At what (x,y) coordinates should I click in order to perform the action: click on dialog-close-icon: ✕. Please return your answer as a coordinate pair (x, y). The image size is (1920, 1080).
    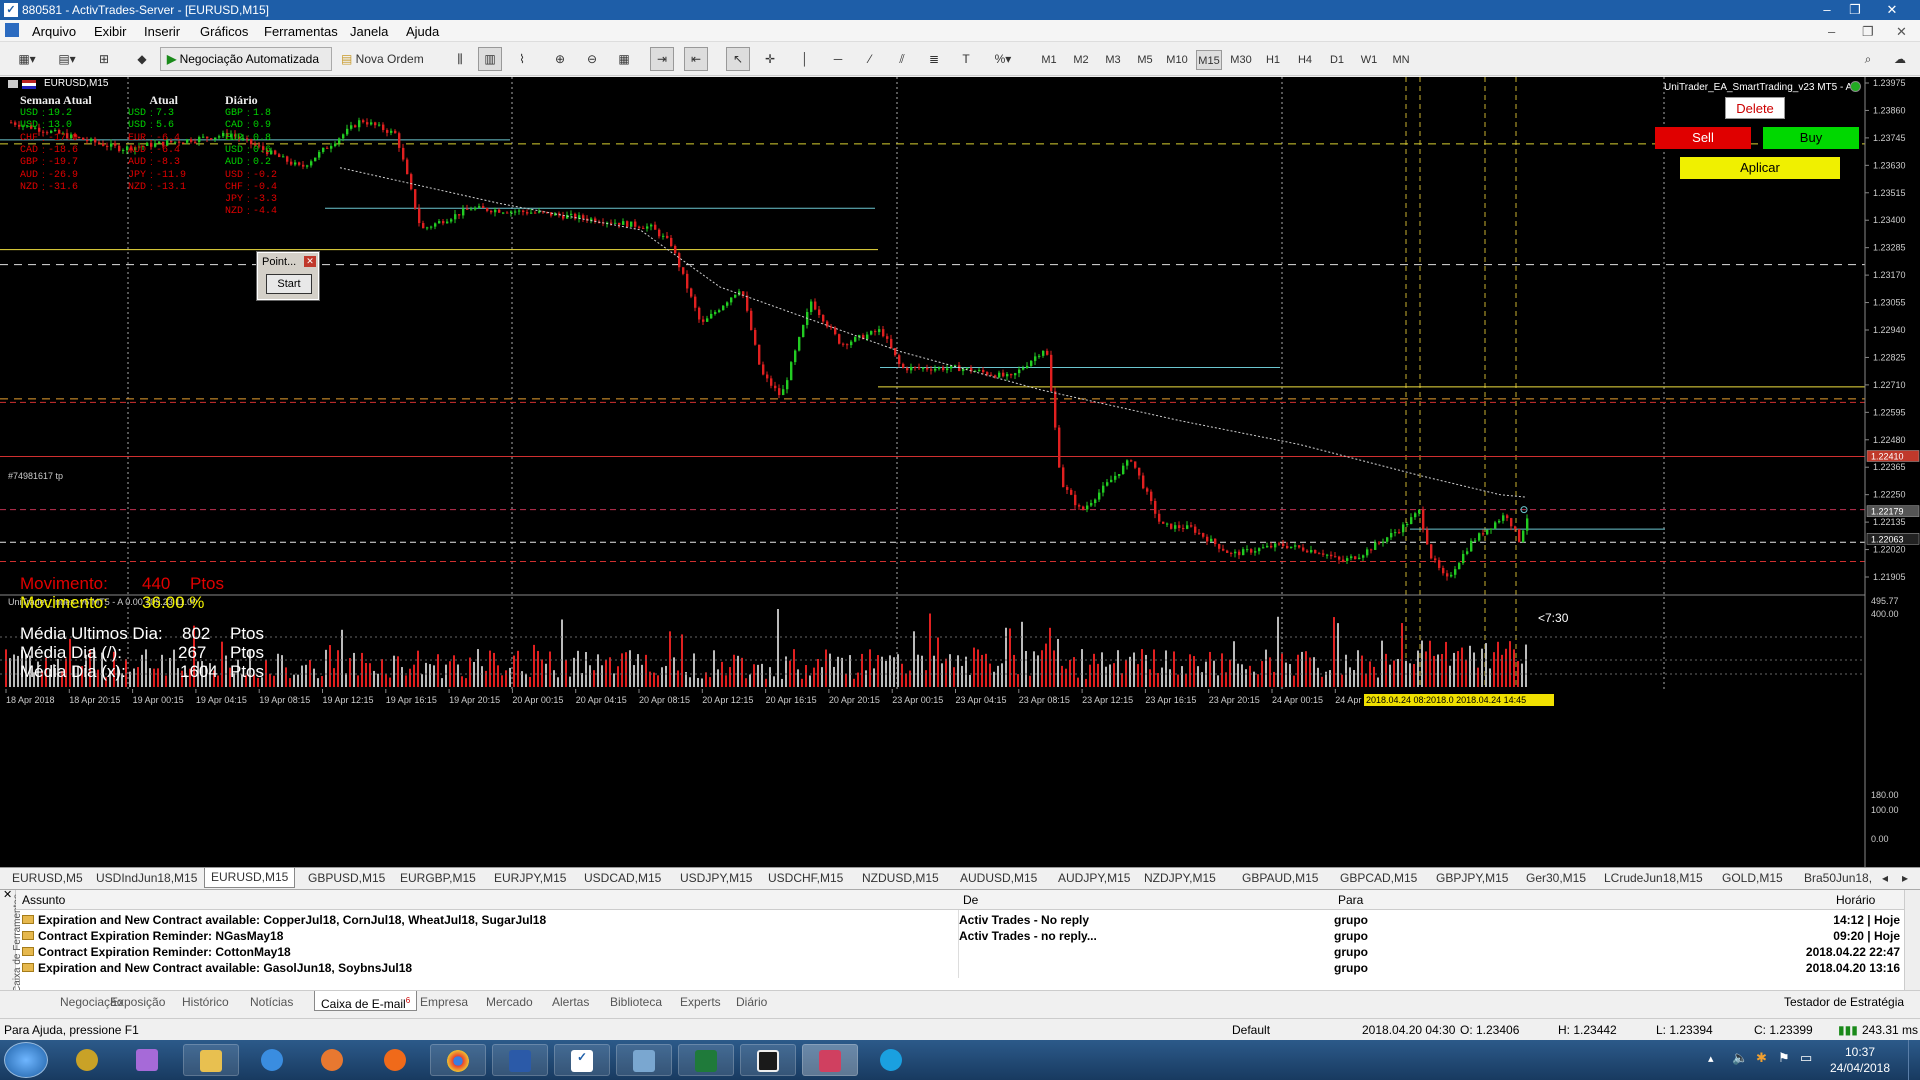
    Looking at the image, I should click on (310, 261).